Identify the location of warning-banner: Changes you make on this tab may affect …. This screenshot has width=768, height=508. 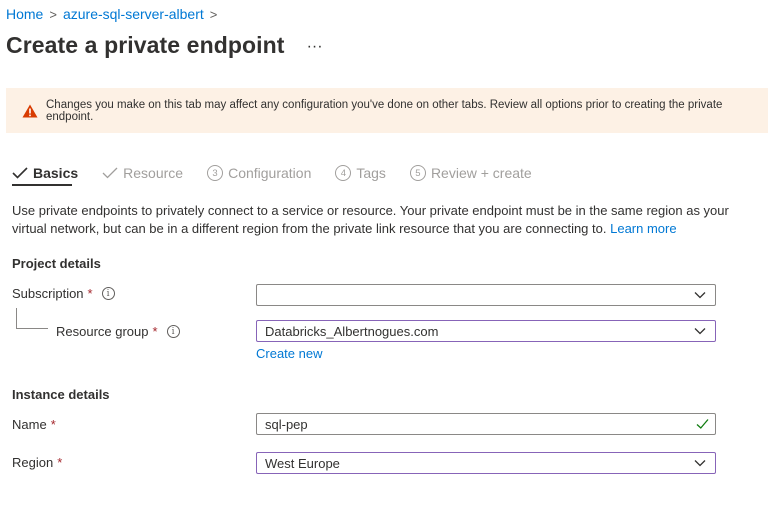
(387, 110).